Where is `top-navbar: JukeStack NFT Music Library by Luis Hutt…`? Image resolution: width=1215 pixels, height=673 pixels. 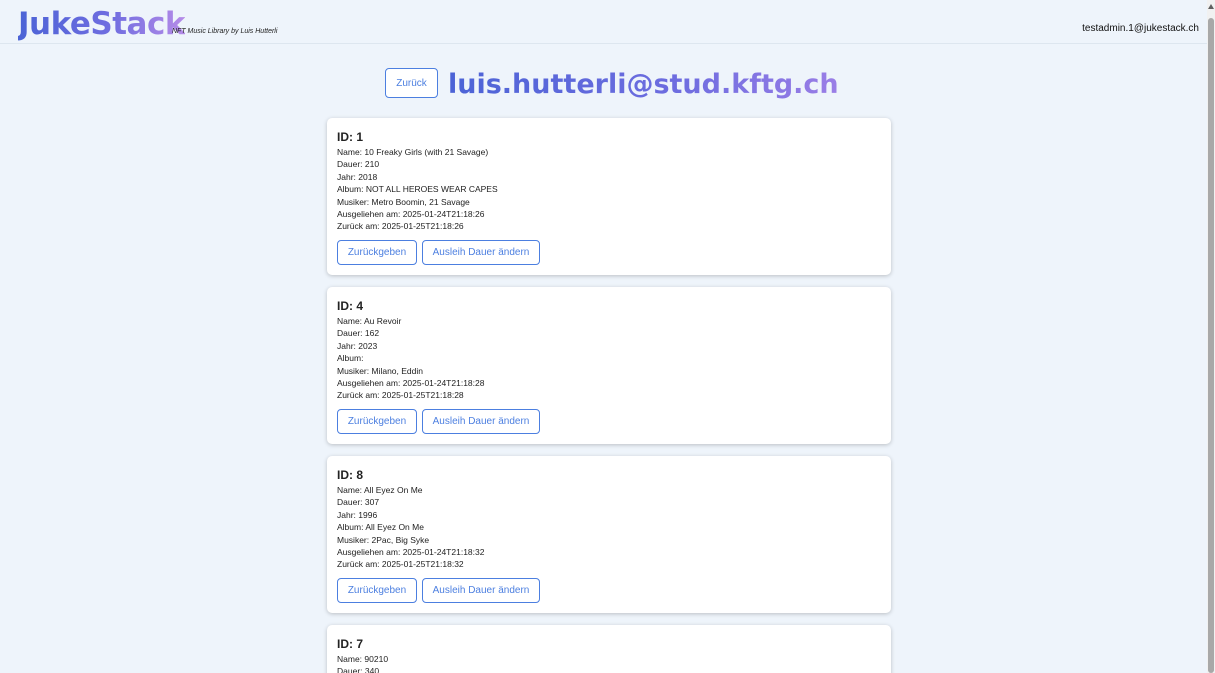 top-navbar: JukeStack NFT Music Library by Luis Hutt… is located at coordinates (603, 22).